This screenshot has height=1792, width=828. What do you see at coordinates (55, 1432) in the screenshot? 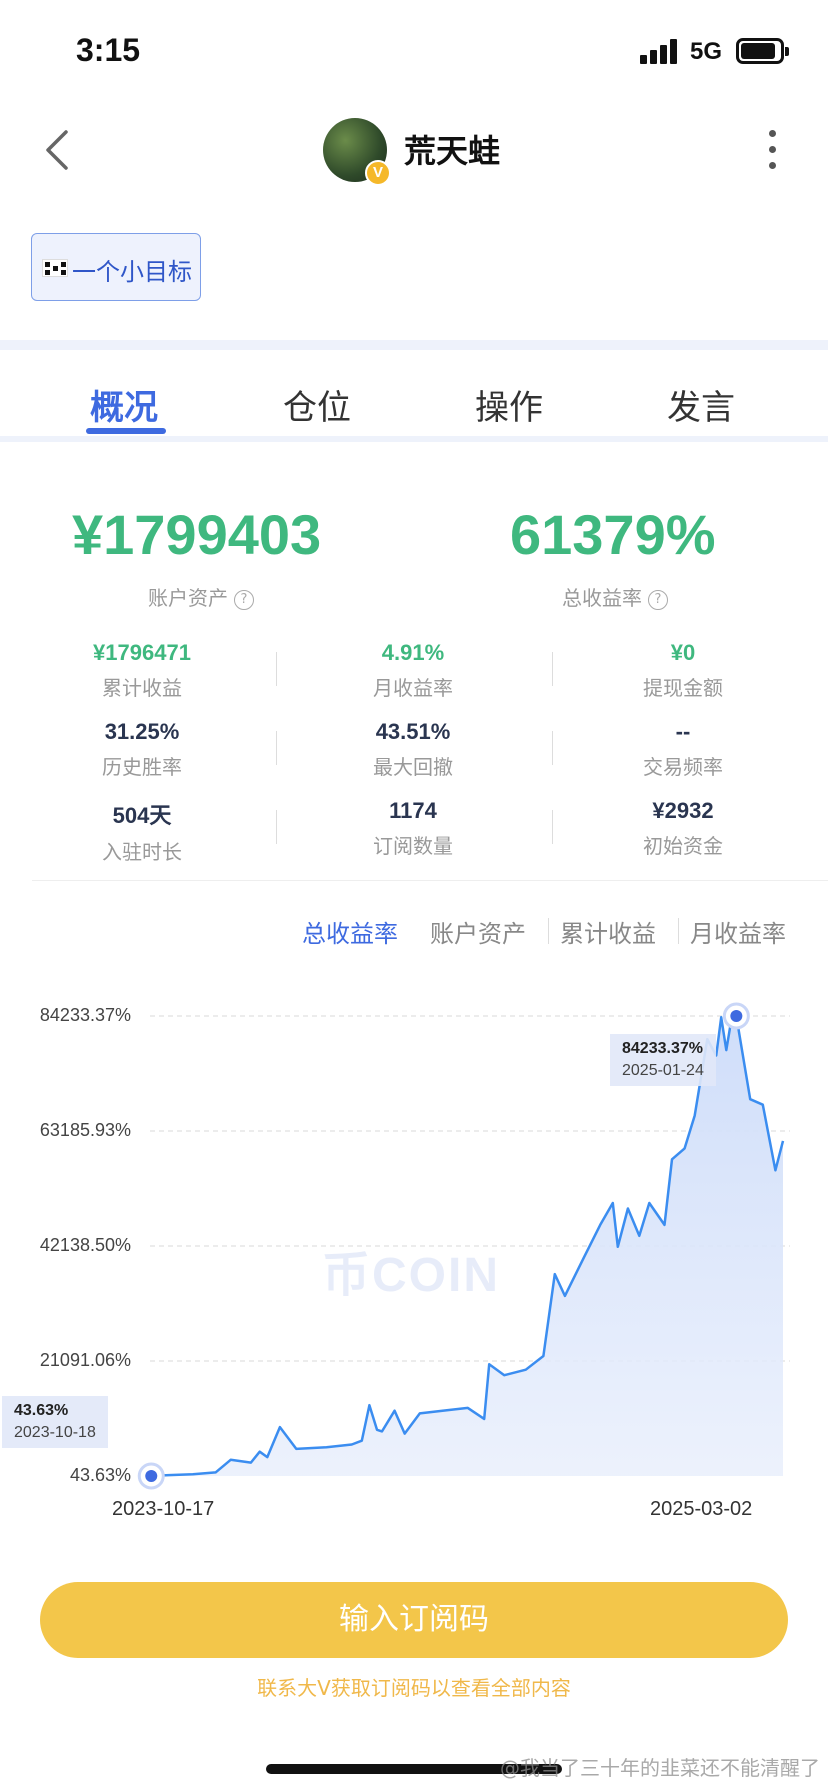
I see `tooltip-date: 2023-10-18` at bounding box center [55, 1432].